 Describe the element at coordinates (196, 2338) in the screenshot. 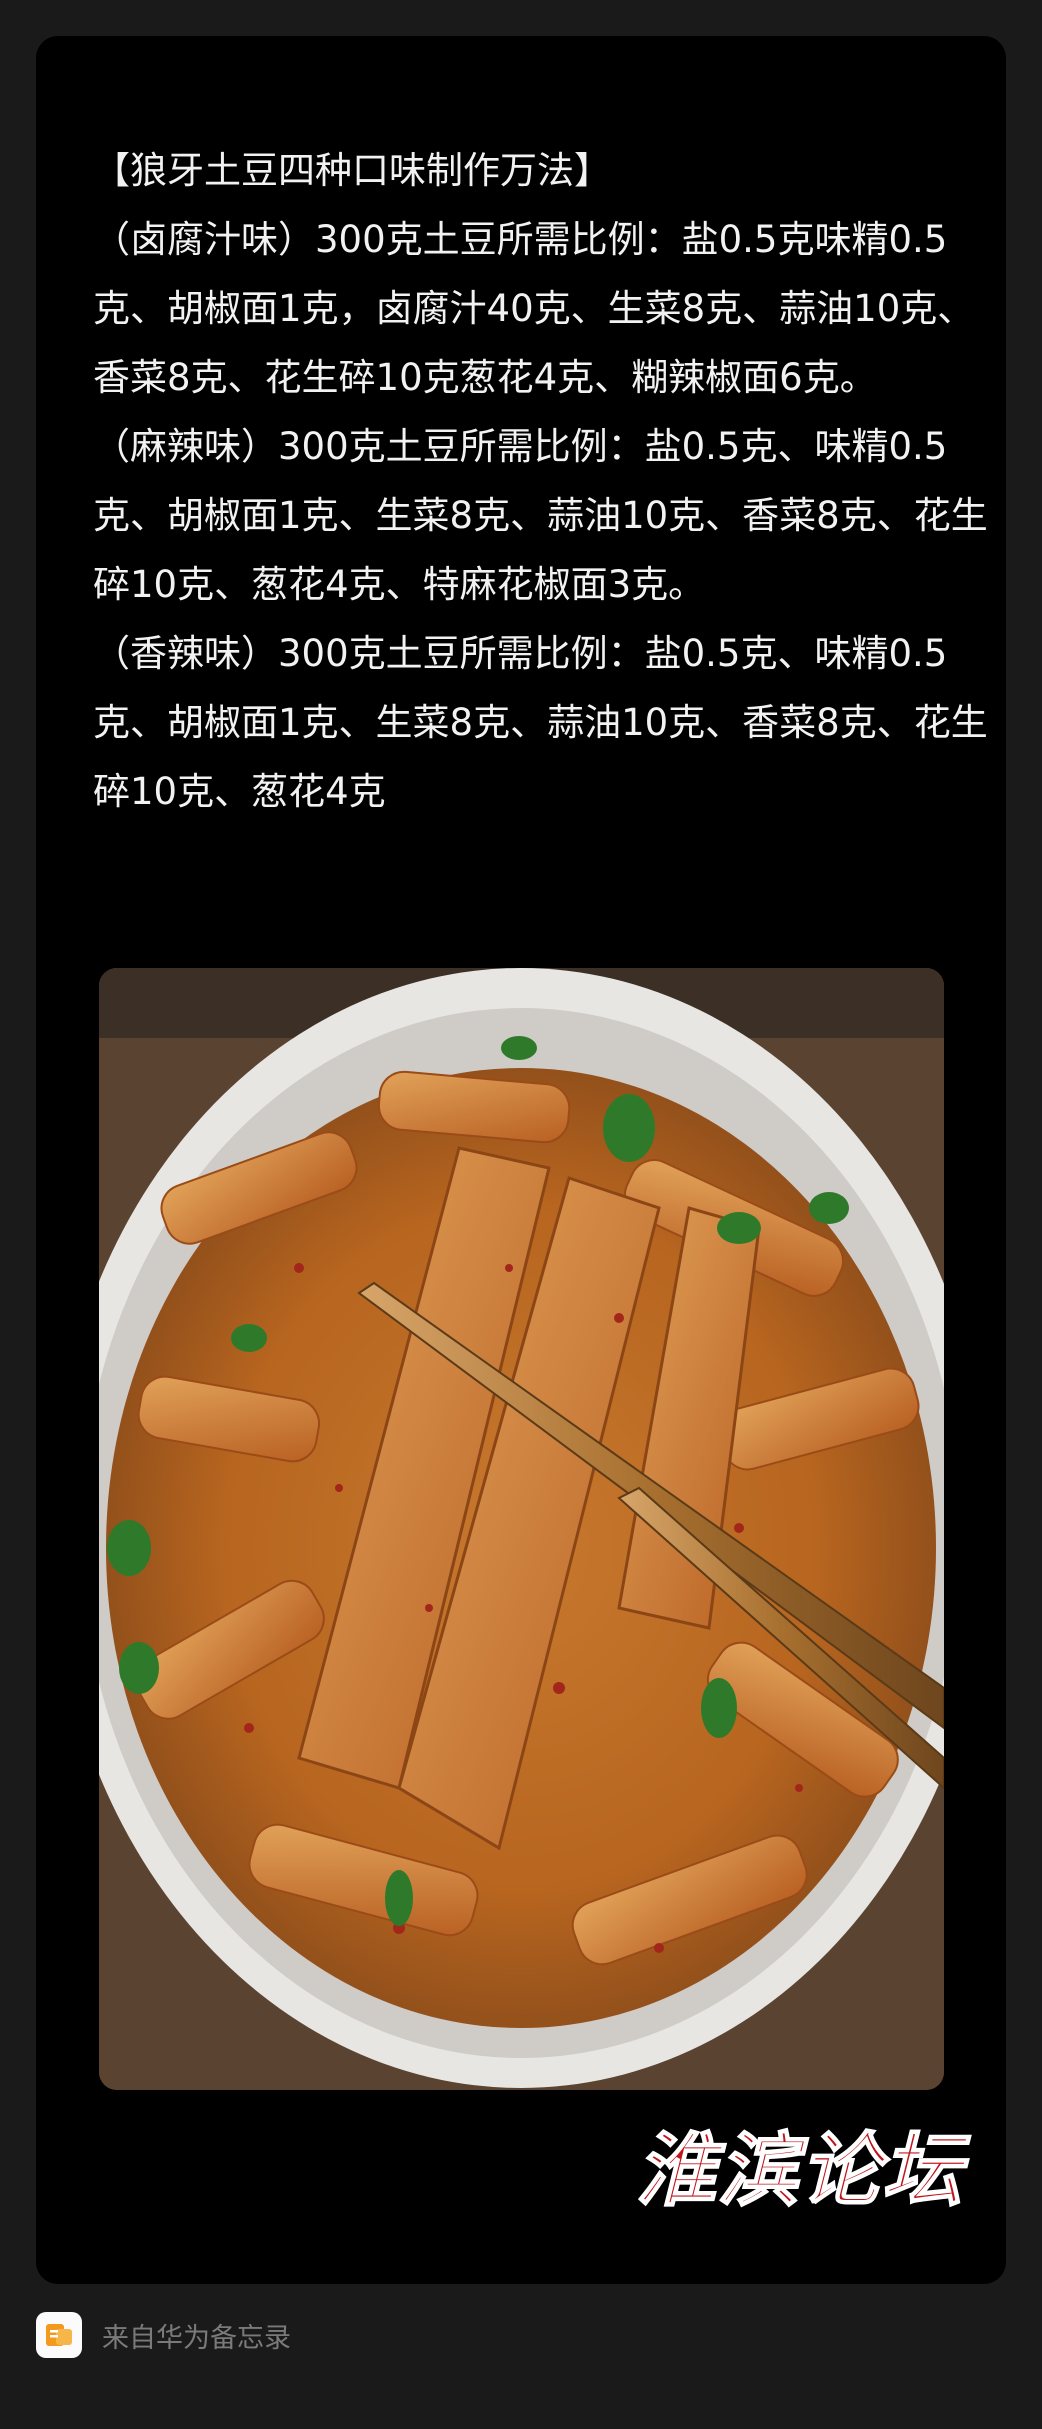

I see `source-label: 来自华为备忘录` at that location.